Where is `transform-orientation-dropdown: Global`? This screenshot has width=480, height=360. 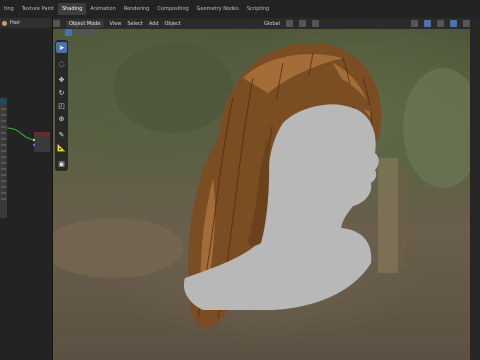 transform-orientation-dropdown: Global is located at coordinates (272, 24).